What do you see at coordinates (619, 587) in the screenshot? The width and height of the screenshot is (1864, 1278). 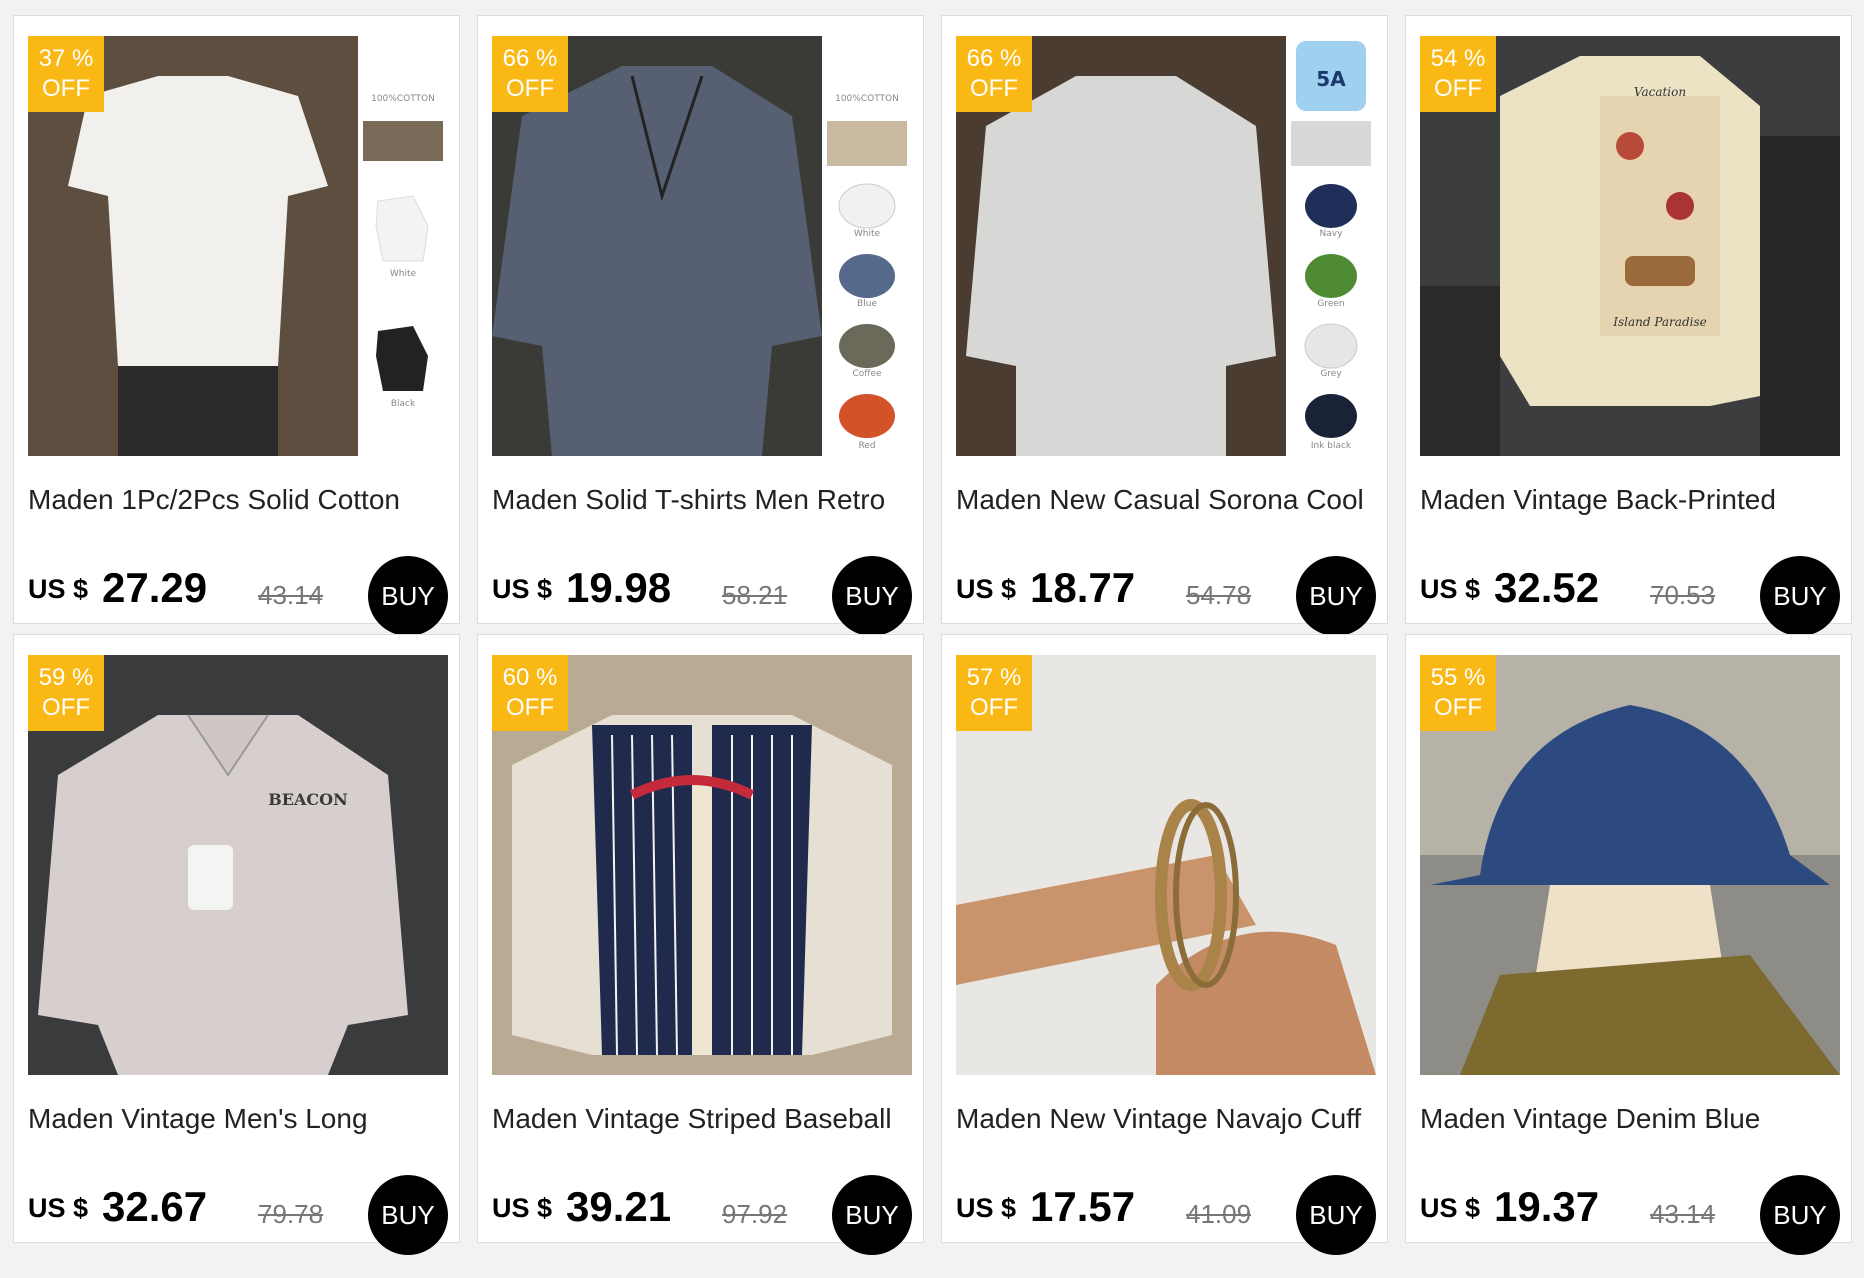 I see `sale-price: 19.98` at bounding box center [619, 587].